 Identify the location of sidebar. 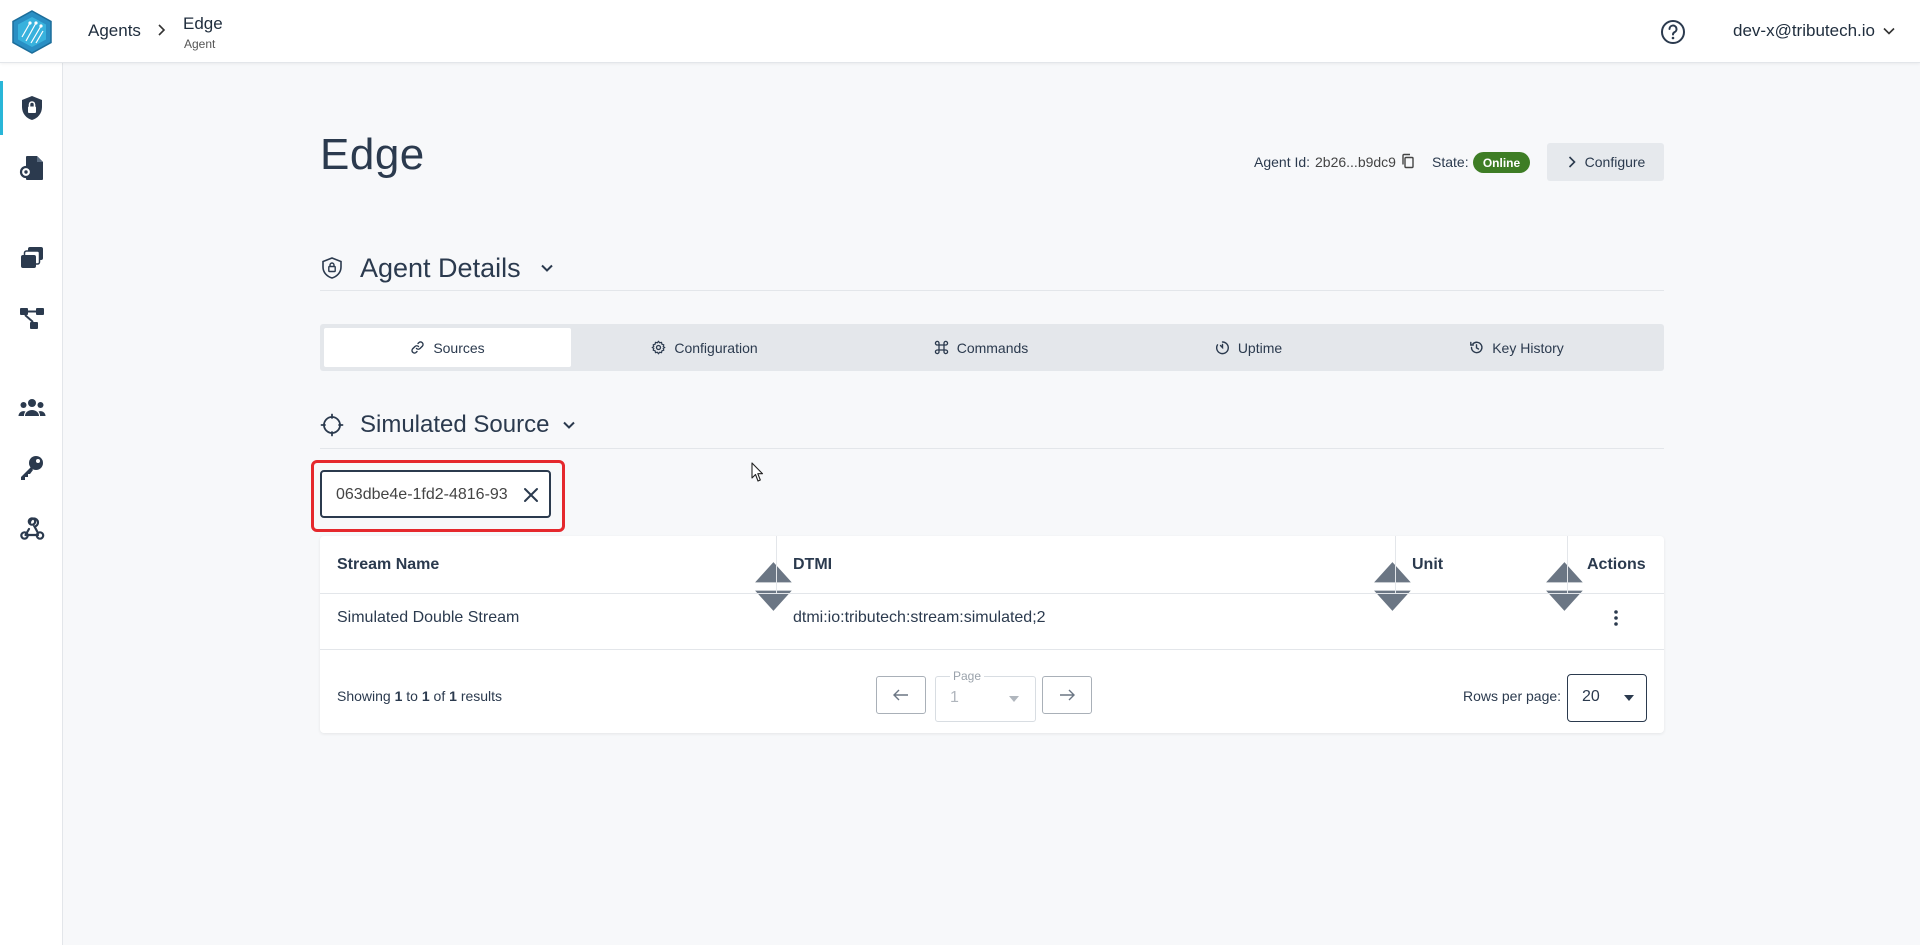
(31, 504).